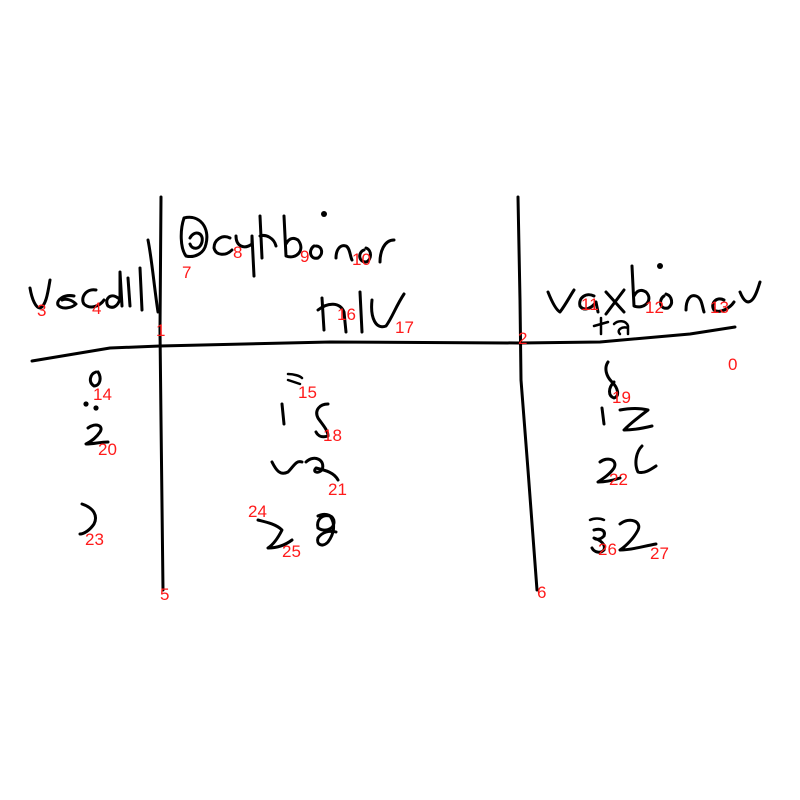 Image resolution: width=800 pixels, height=800 pixels. I want to click on marker-label-9: 9, so click(304, 256).